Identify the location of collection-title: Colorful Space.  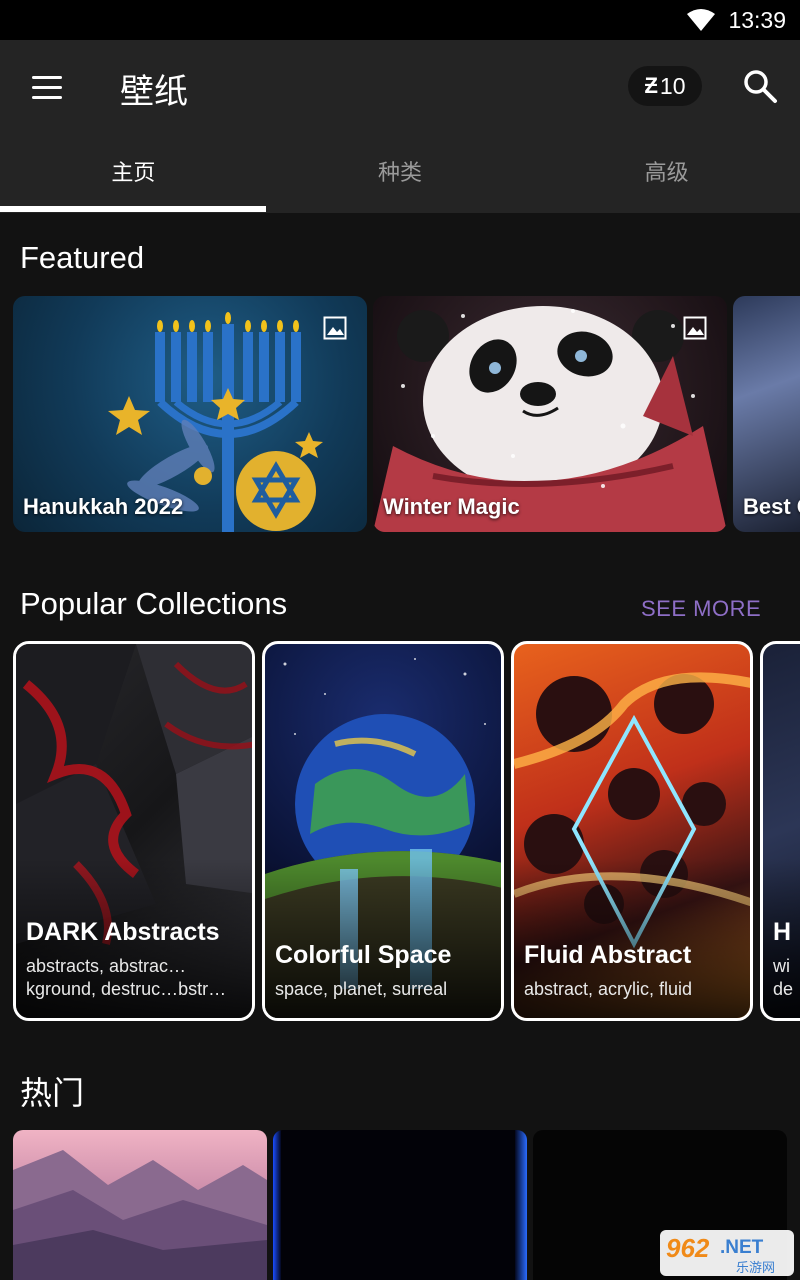
(363, 955).